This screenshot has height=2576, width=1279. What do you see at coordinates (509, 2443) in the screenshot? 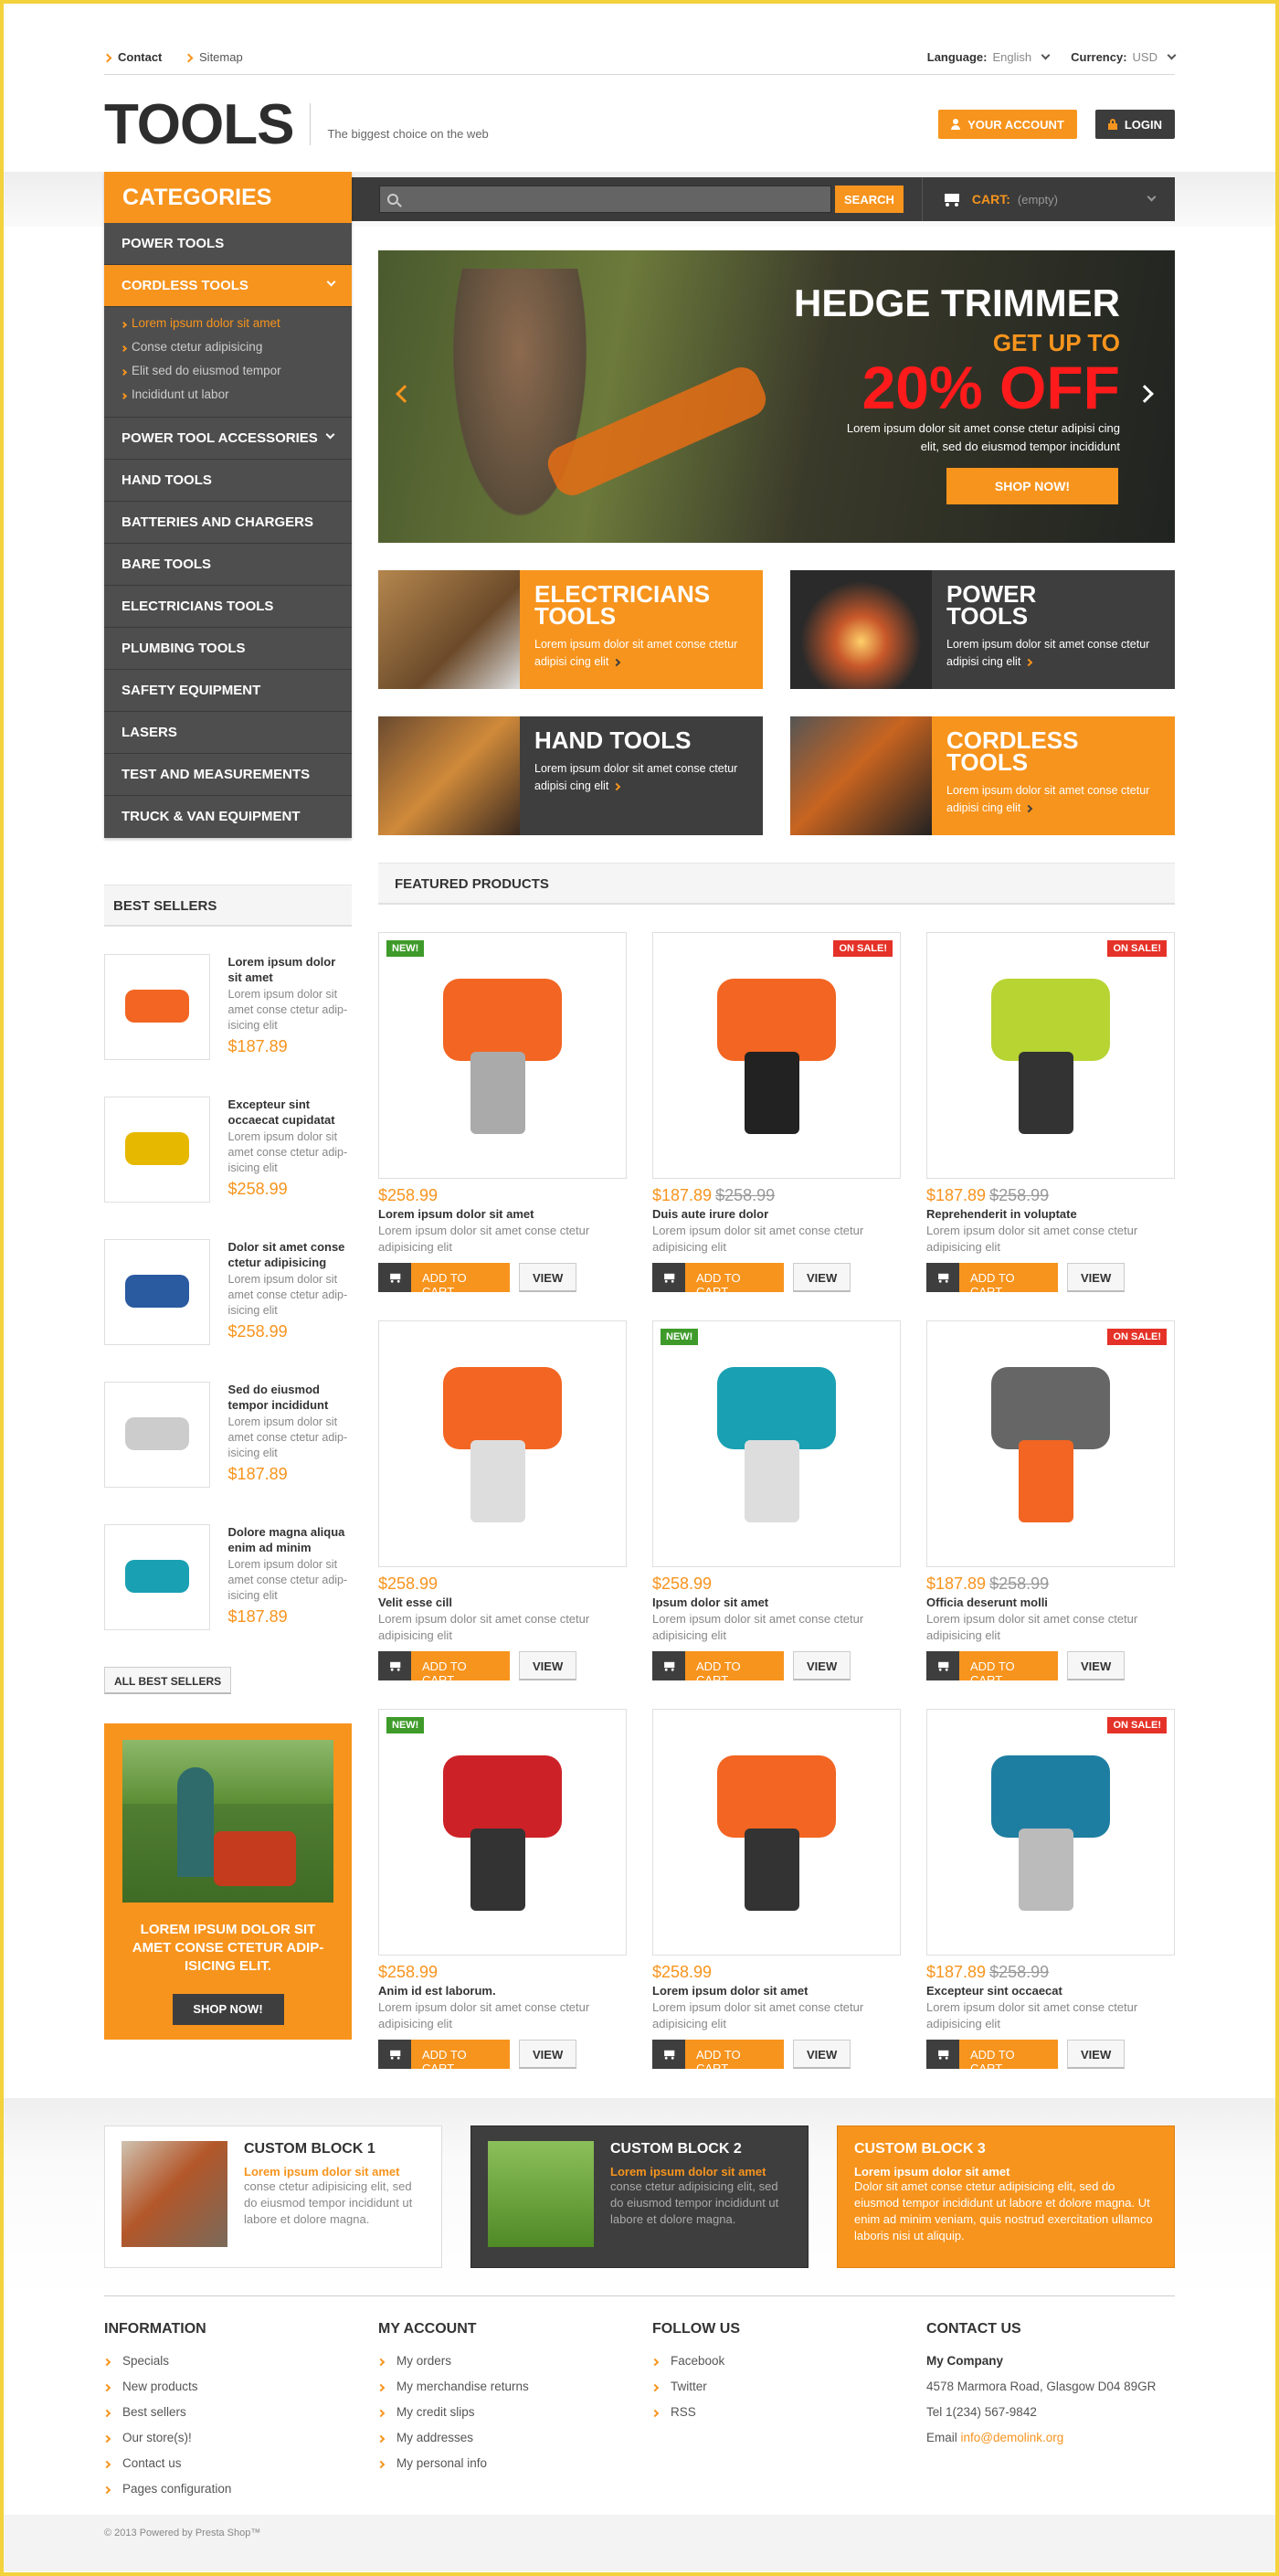
I see `footer-link: My addresses` at bounding box center [509, 2443].